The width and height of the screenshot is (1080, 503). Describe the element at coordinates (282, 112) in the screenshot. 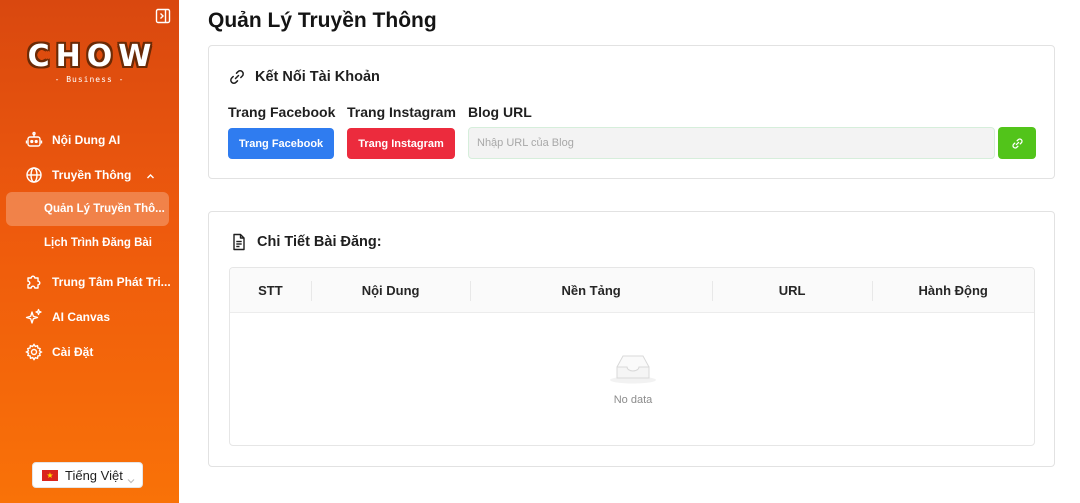

I see `facebook-label: Trang Facebook` at that location.